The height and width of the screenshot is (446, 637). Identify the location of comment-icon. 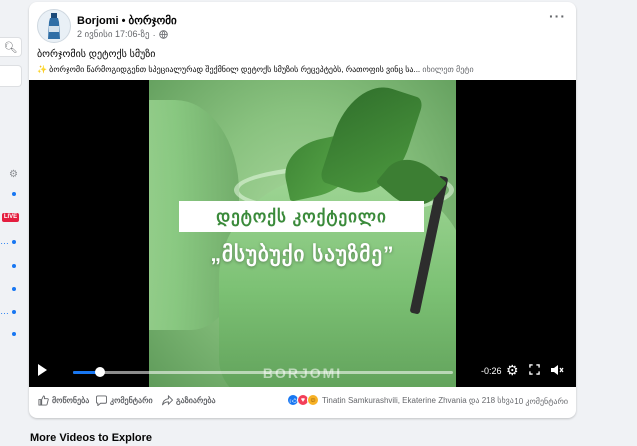
(101, 400).